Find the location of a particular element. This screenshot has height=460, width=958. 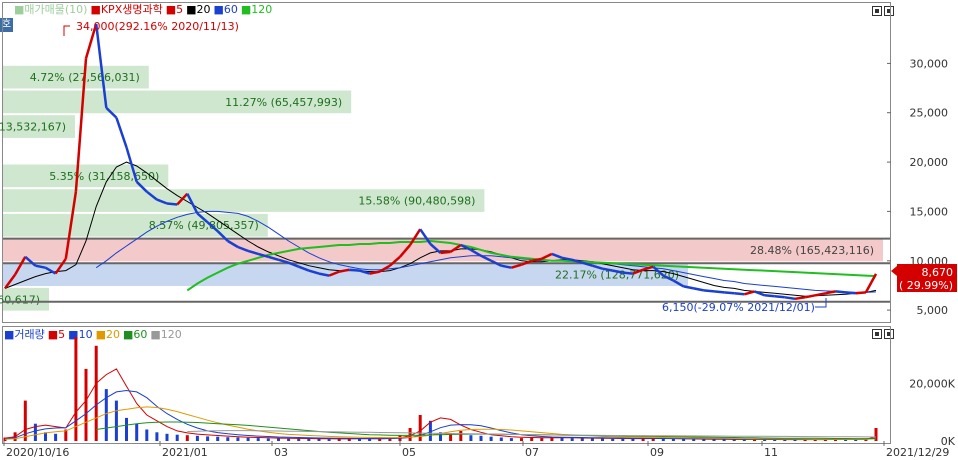

current-price-pointer is located at coordinates (894, 271).